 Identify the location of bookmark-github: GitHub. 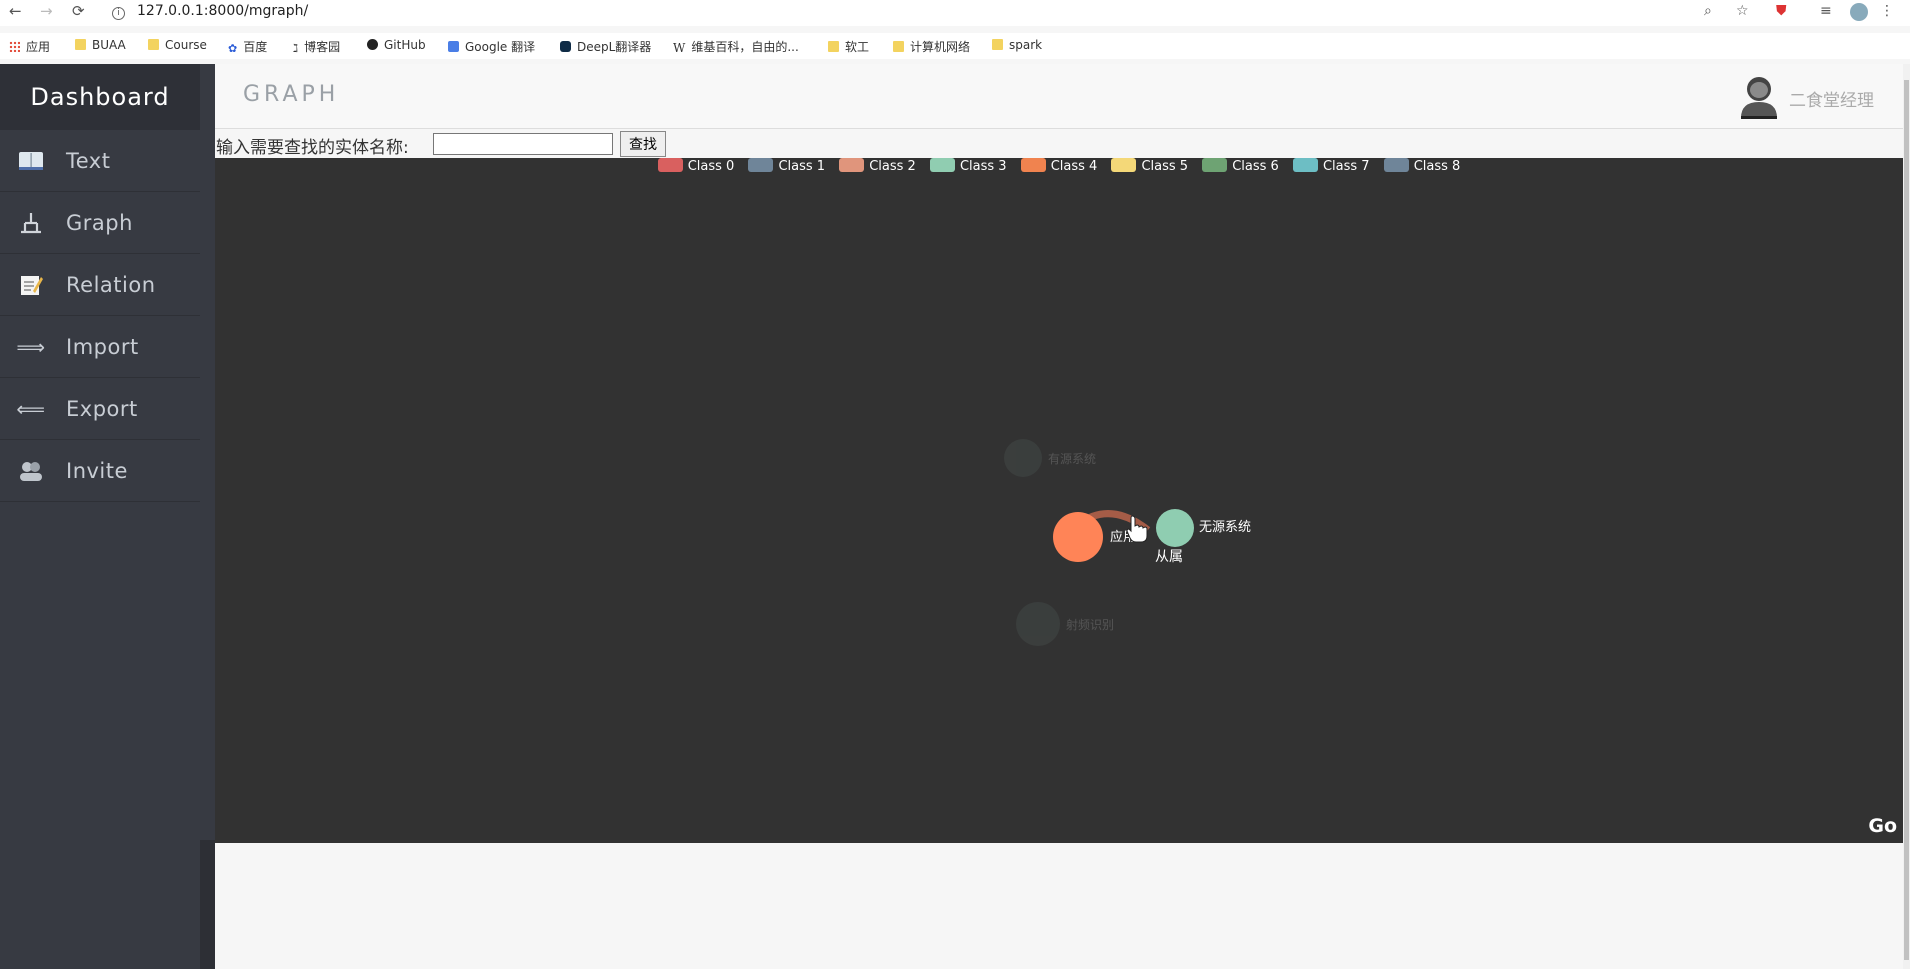
(396, 45).